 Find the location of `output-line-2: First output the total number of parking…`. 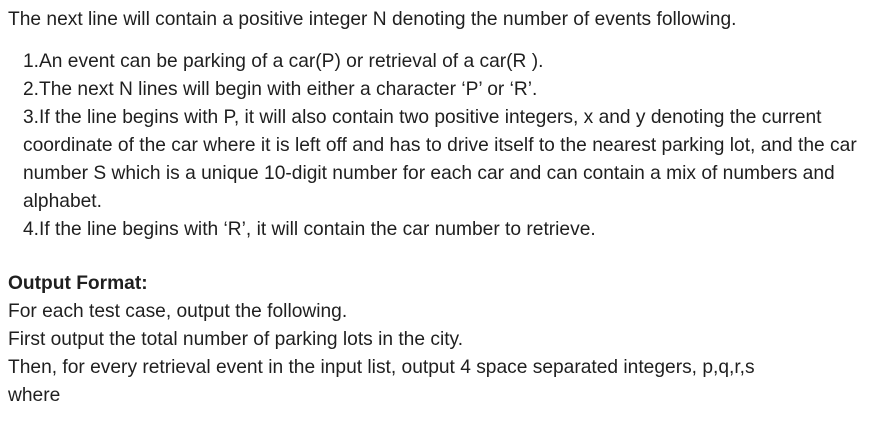

output-line-2: First output the total number of parking… is located at coordinates (236, 339).